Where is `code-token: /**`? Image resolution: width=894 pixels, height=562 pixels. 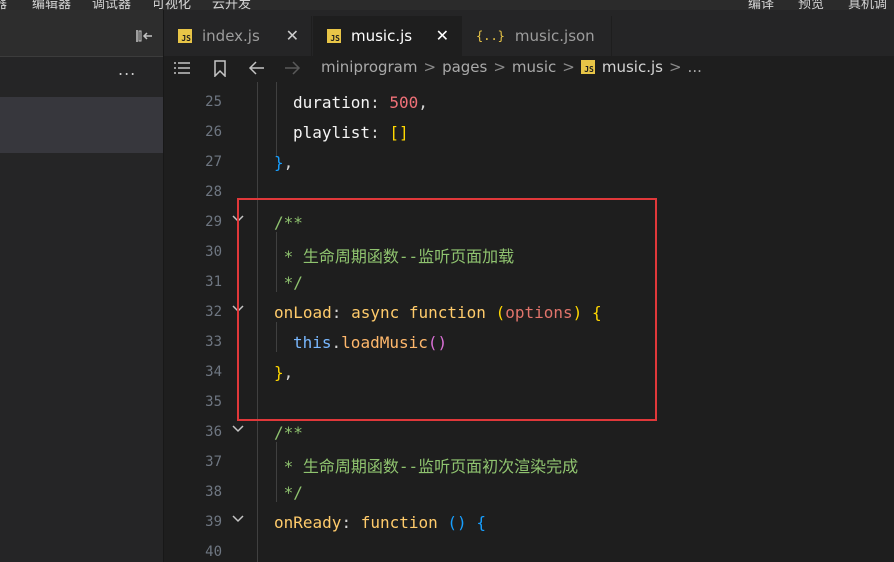 code-token: /** is located at coordinates (288, 432).